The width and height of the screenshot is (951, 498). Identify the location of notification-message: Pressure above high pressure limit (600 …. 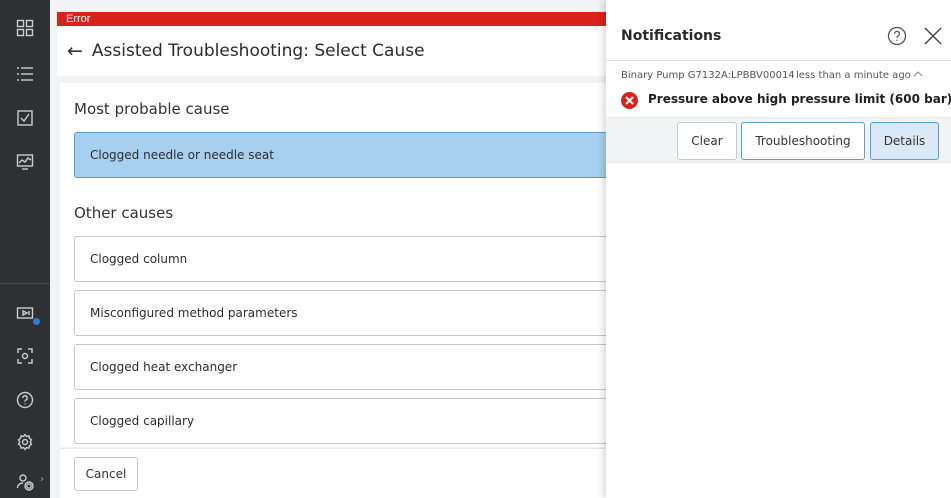
(799, 99).